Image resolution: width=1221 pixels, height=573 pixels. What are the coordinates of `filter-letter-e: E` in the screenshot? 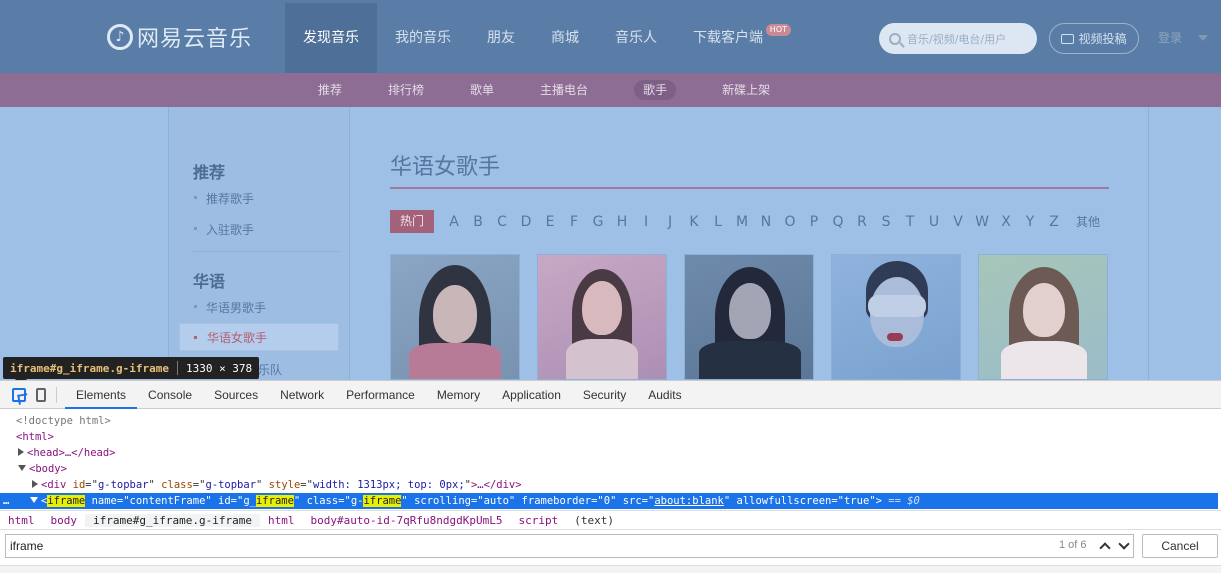 It's located at (550, 222).